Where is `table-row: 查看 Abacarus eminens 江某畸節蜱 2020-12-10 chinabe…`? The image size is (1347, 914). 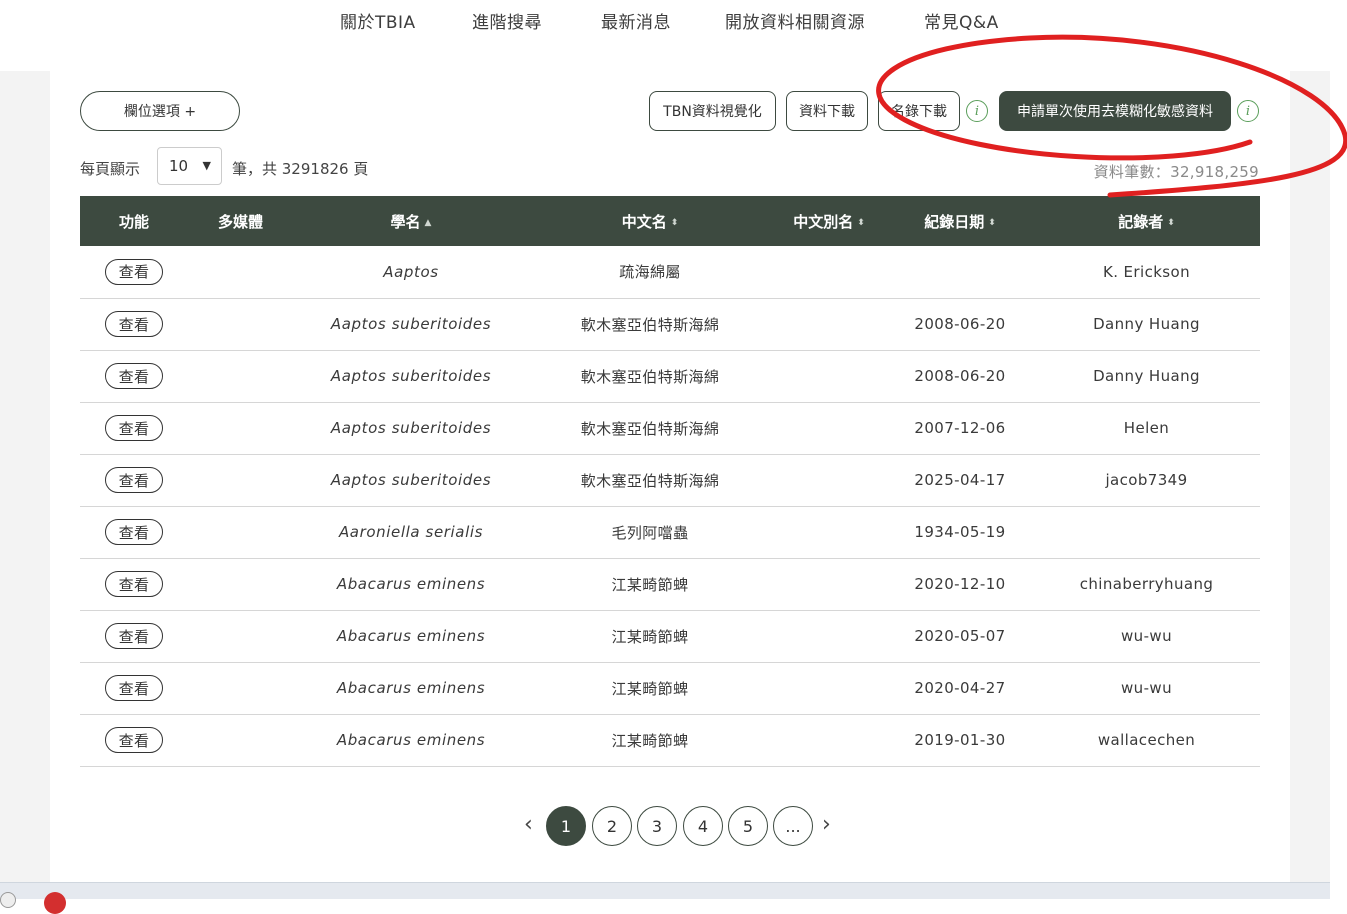
table-row: 查看 Abacarus eminens 江某畸節蜱 2020-12-10 chinabe… is located at coordinates (670, 584).